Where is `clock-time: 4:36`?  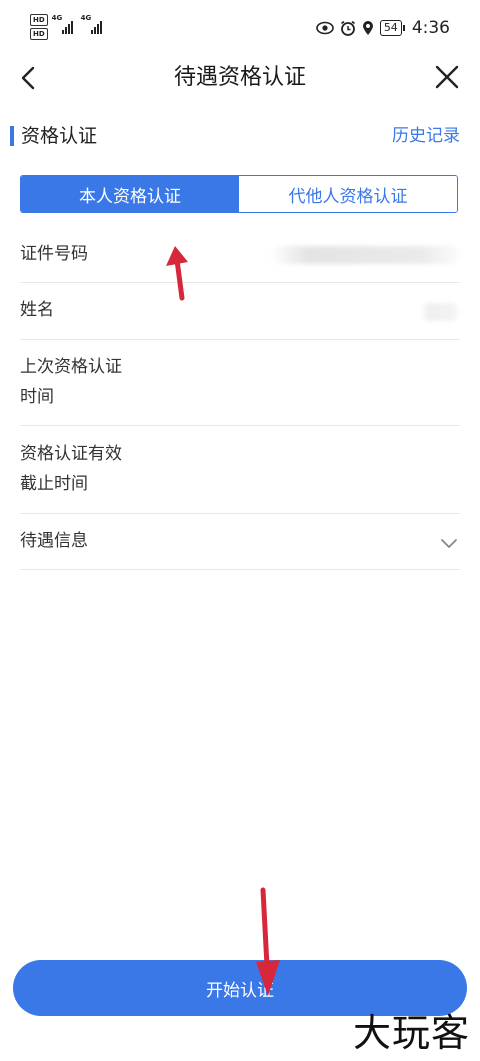
clock-time: 4:36 is located at coordinates (430, 28).